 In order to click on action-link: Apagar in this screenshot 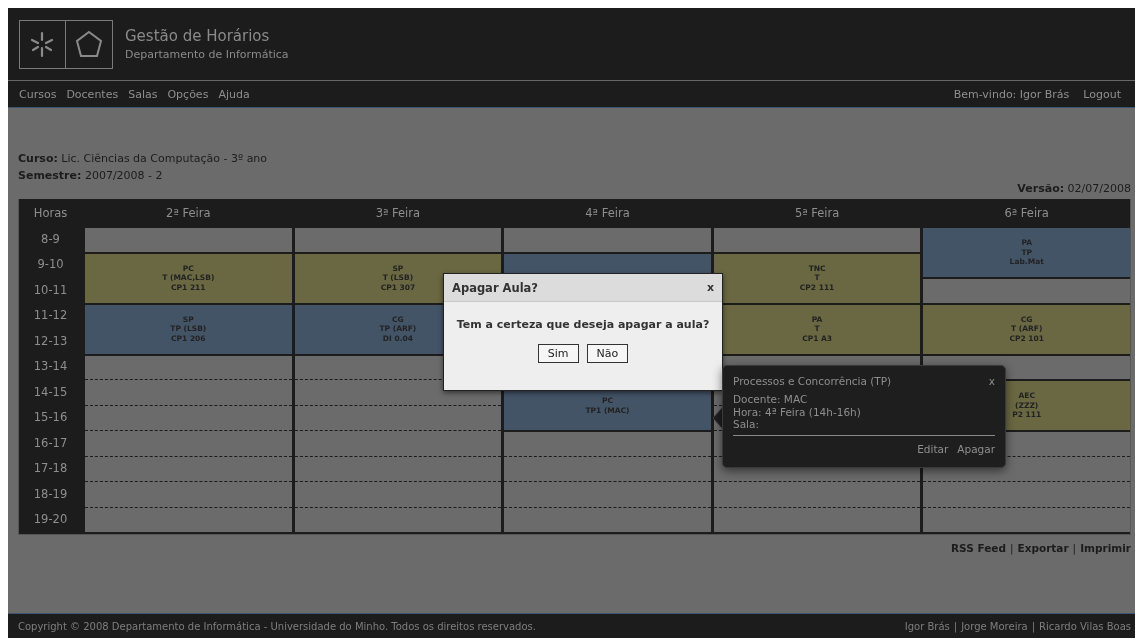, I will do `click(976, 448)`.